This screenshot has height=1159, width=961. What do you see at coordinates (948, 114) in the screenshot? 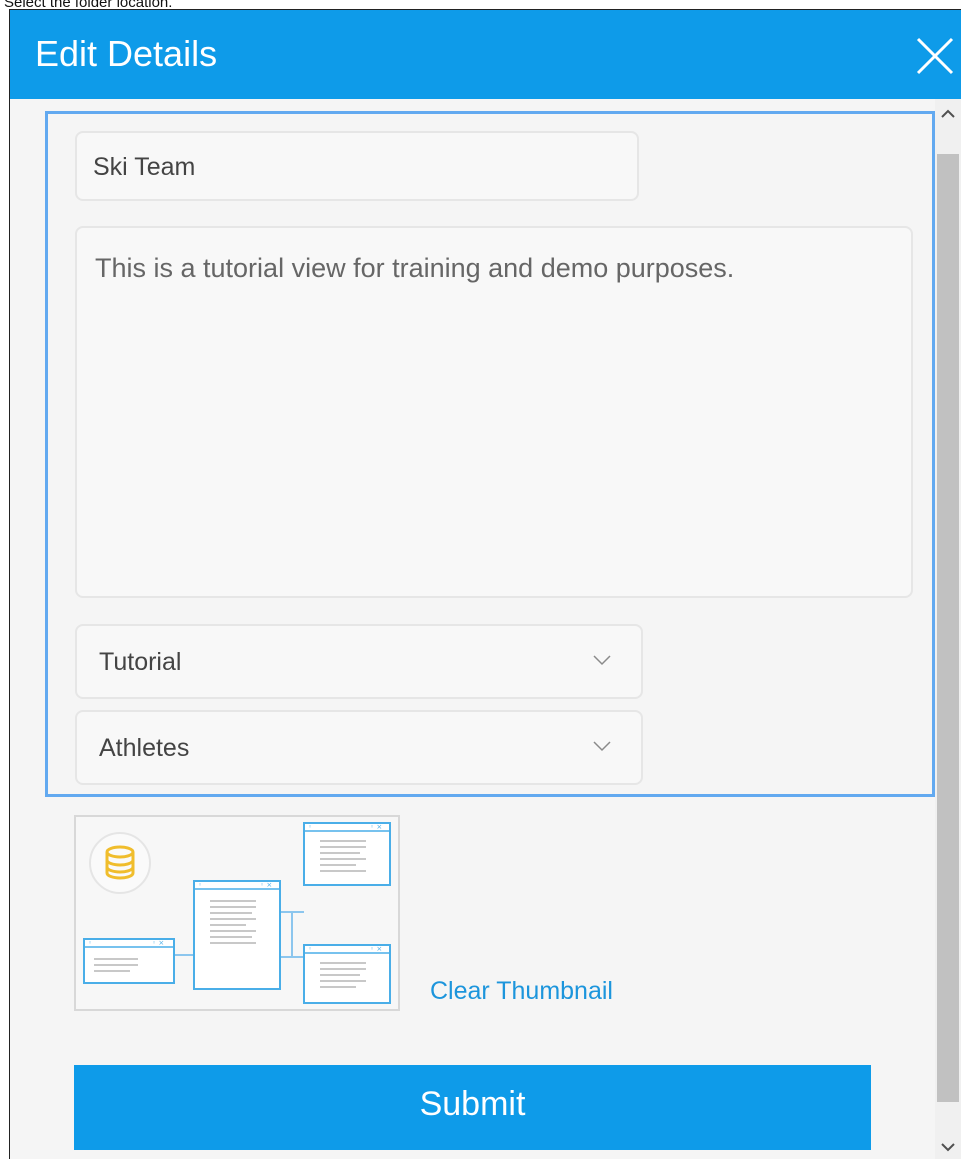
I see `scroll-up-icon` at bounding box center [948, 114].